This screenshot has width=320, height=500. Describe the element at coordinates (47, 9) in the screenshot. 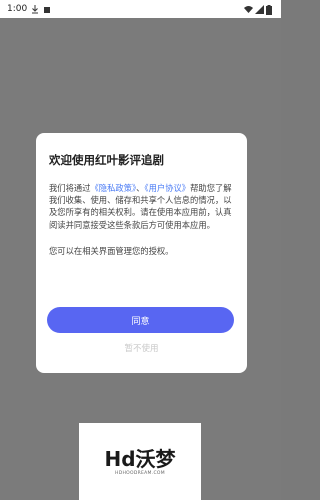

I see `square-icon` at that location.